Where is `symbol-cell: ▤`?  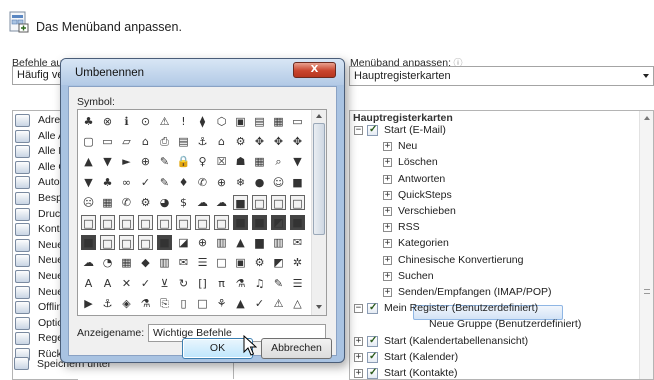 symbol-cell: ▤ is located at coordinates (183, 141).